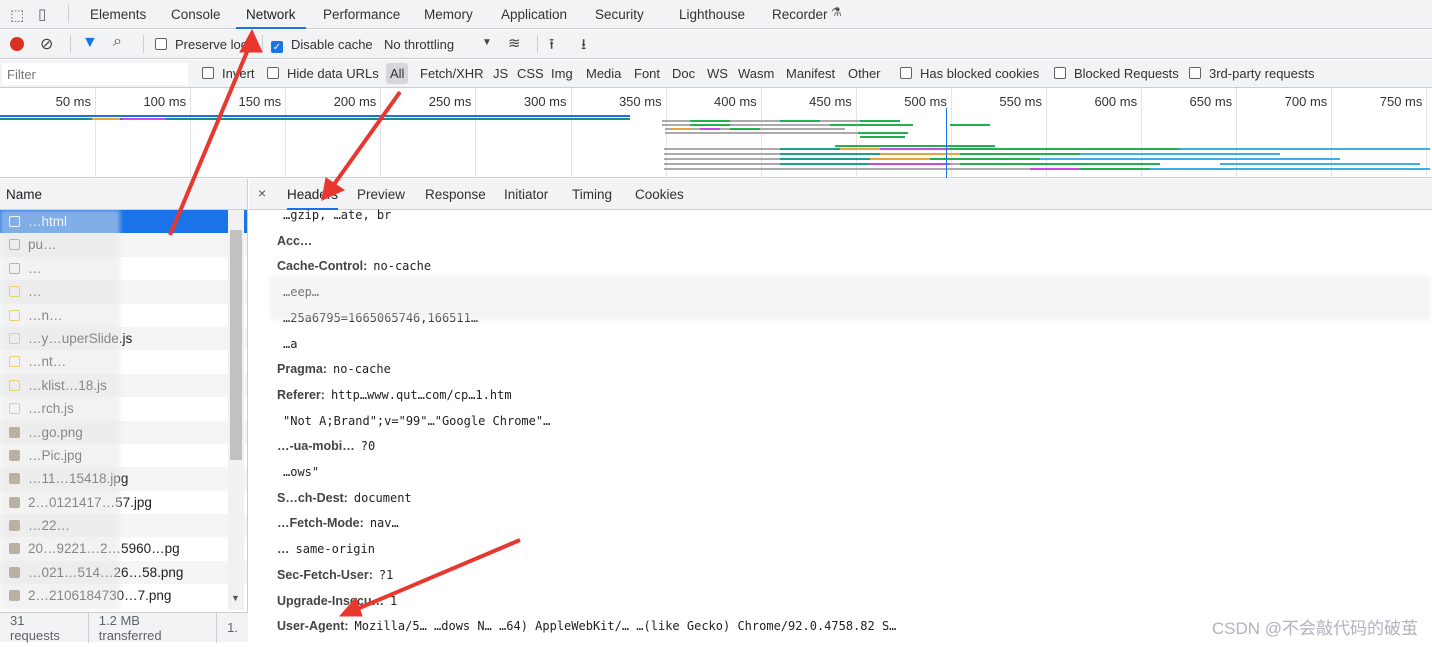 The width and height of the screenshot is (1432, 647). What do you see at coordinates (1060, 74) in the screenshot?
I see `blocked-requests-checkbox` at bounding box center [1060, 74].